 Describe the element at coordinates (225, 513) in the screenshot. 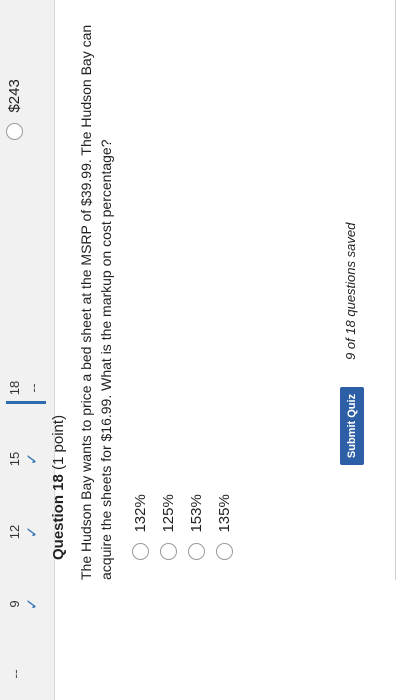

I see `option-label: 135%` at that location.